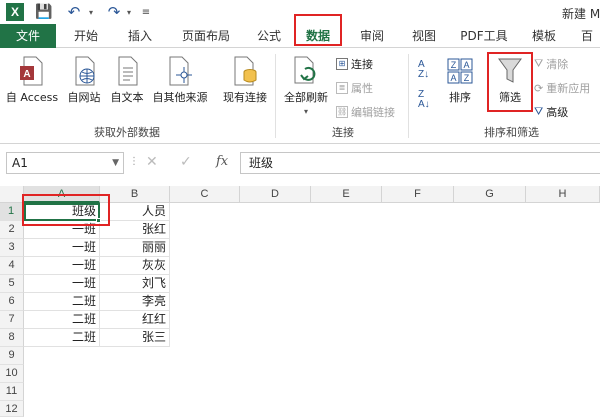  I want to click on cell-b3: 丽丽, so click(135, 248).